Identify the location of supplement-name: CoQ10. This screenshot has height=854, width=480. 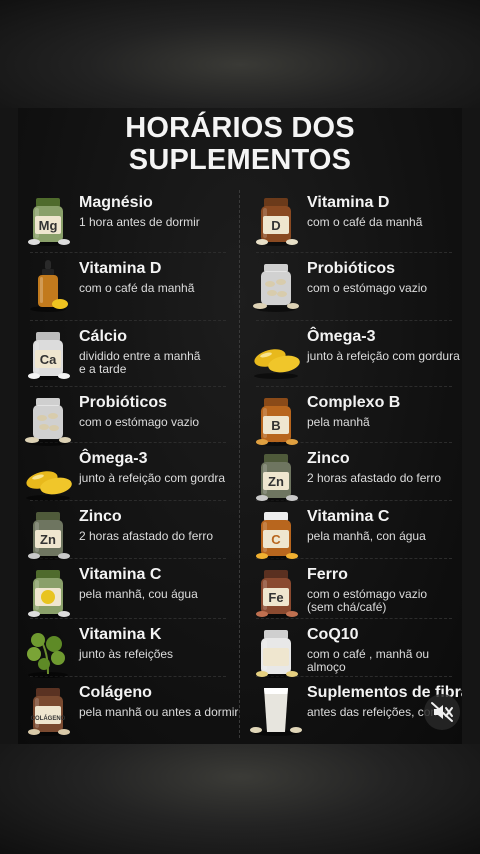
(333, 634).